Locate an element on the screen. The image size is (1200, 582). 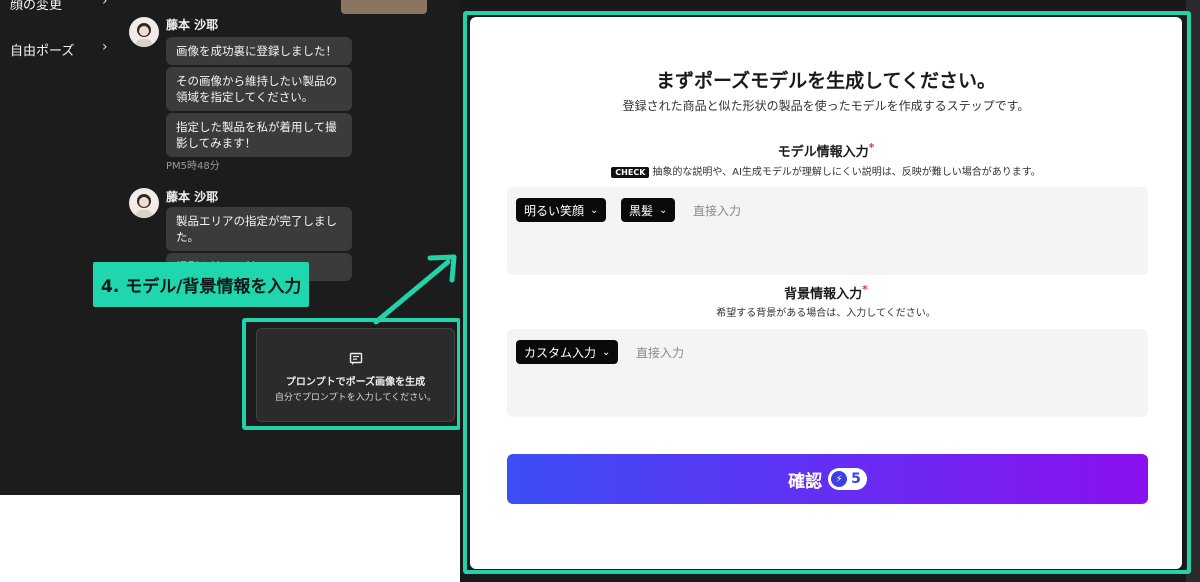
sidebar-item-label: 顔の変更 is located at coordinates (36, 6).